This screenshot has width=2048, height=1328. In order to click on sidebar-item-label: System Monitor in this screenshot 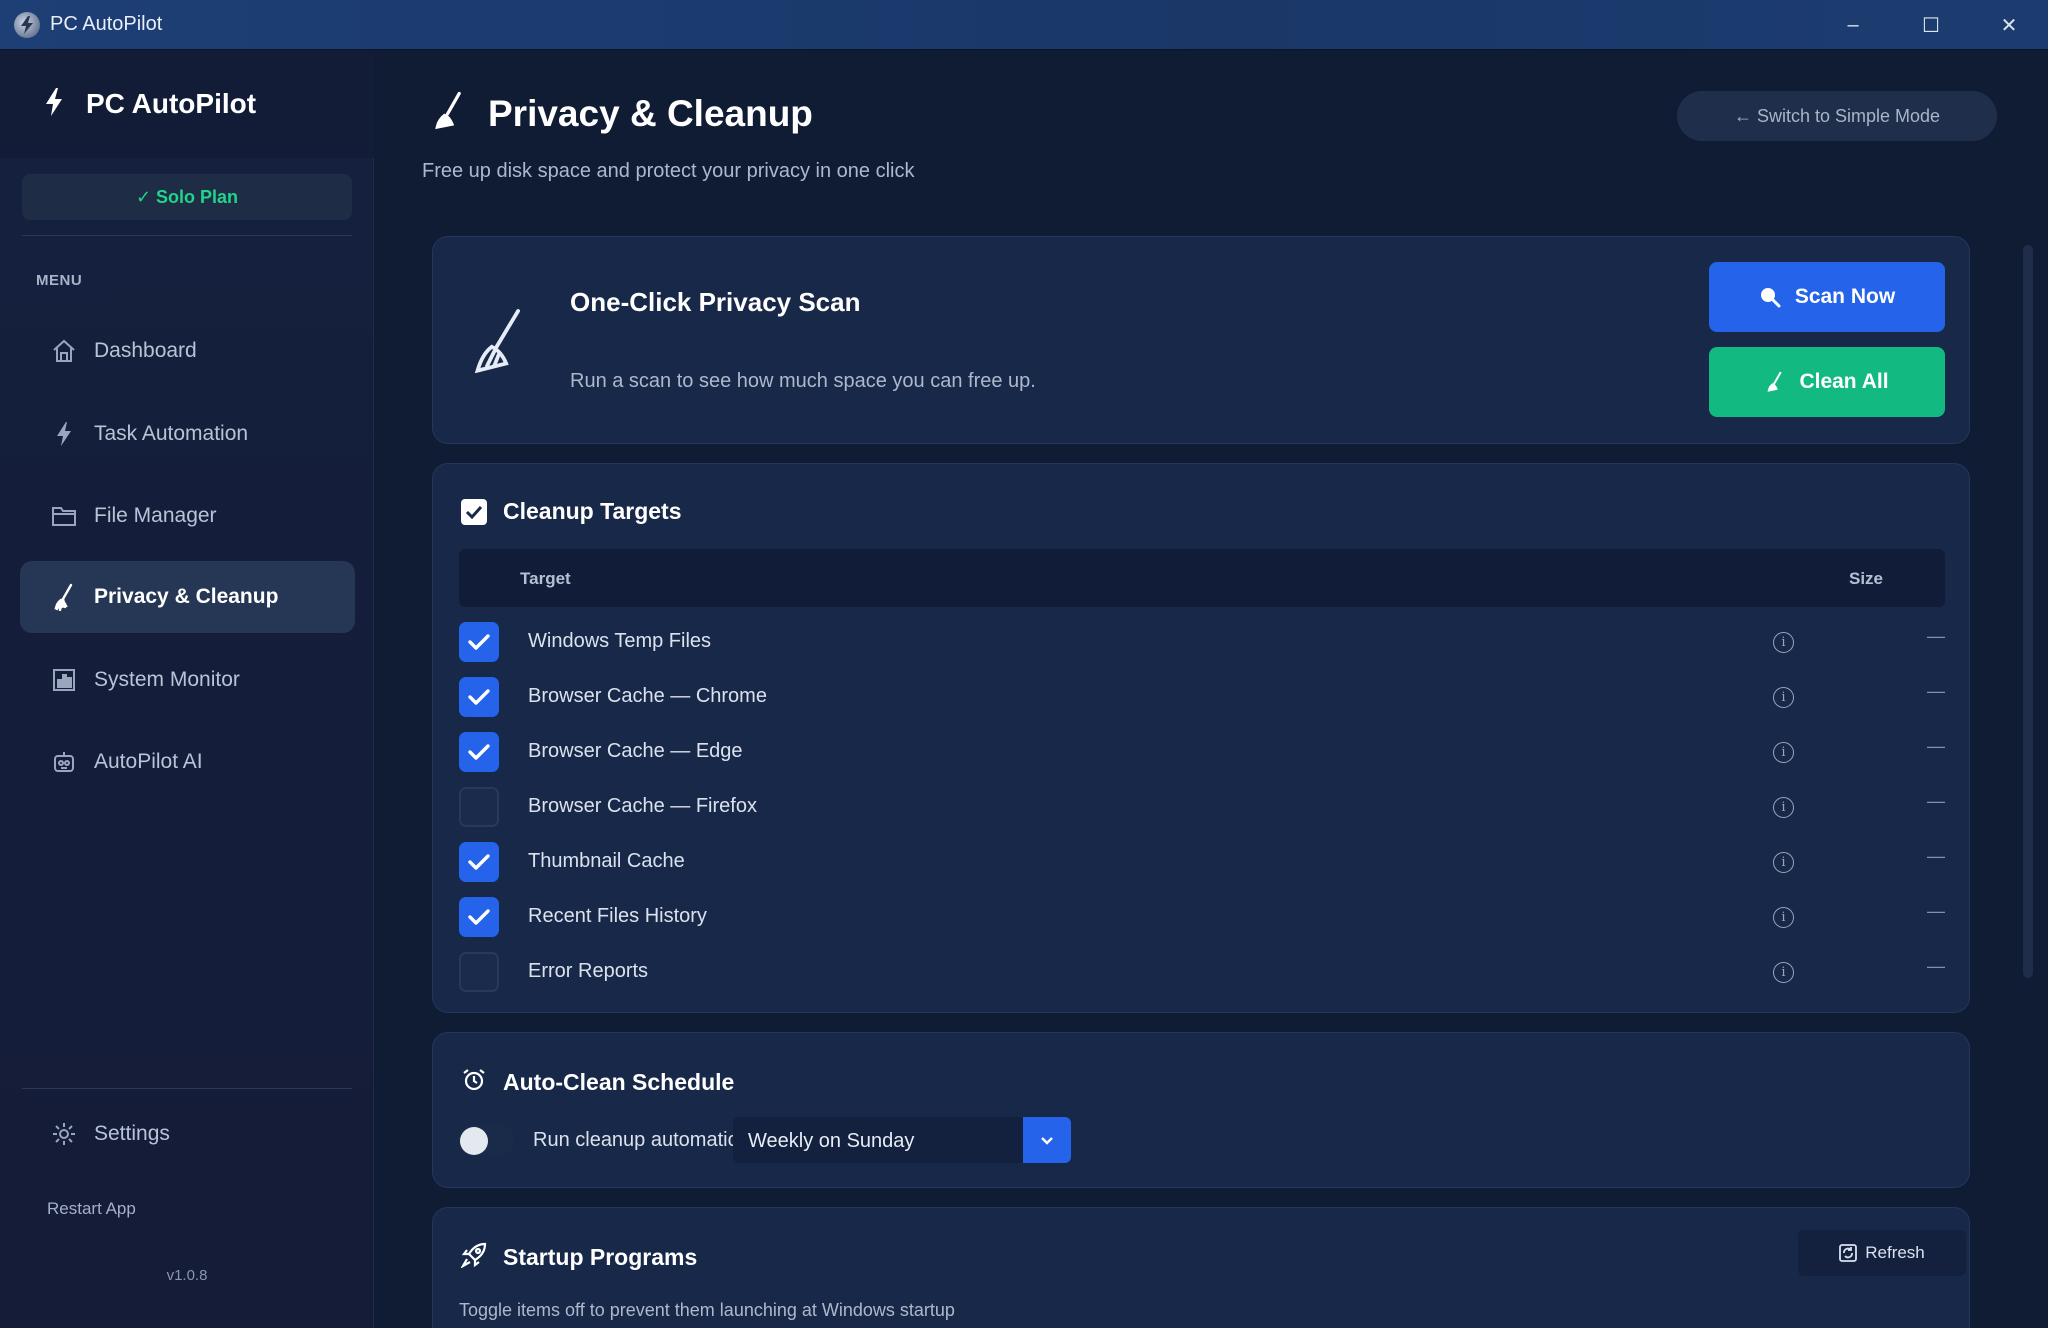, I will do `click(167, 679)`.